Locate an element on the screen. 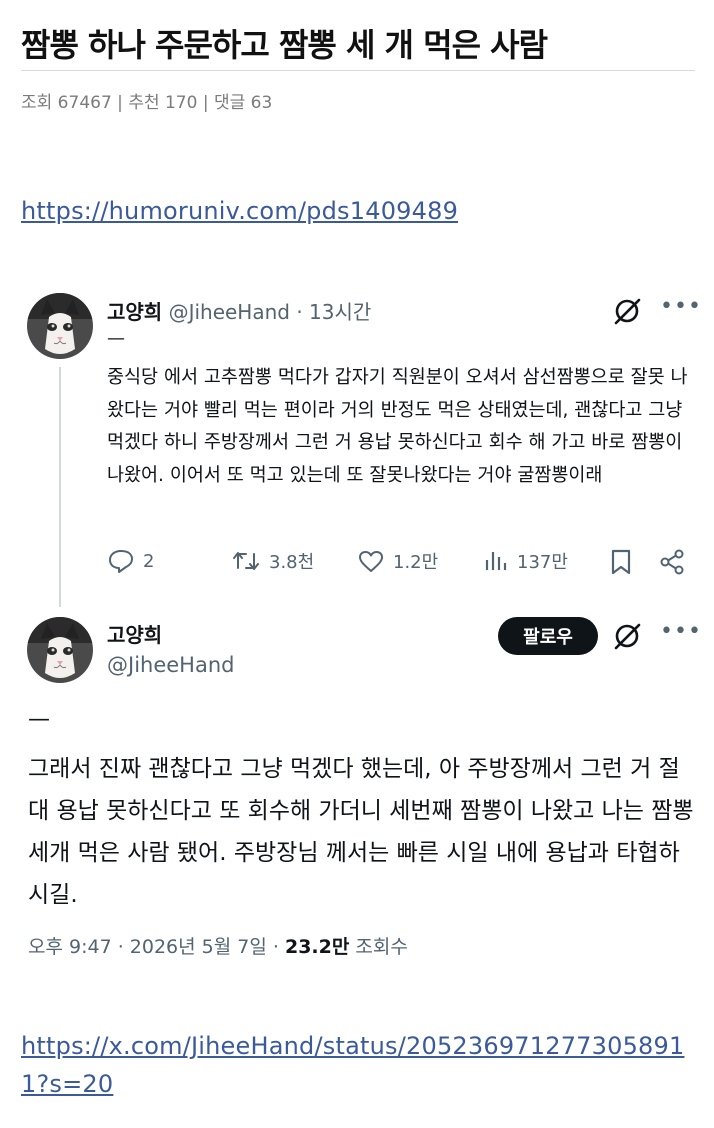  comments-count: 댓글 63 is located at coordinates (243, 103).